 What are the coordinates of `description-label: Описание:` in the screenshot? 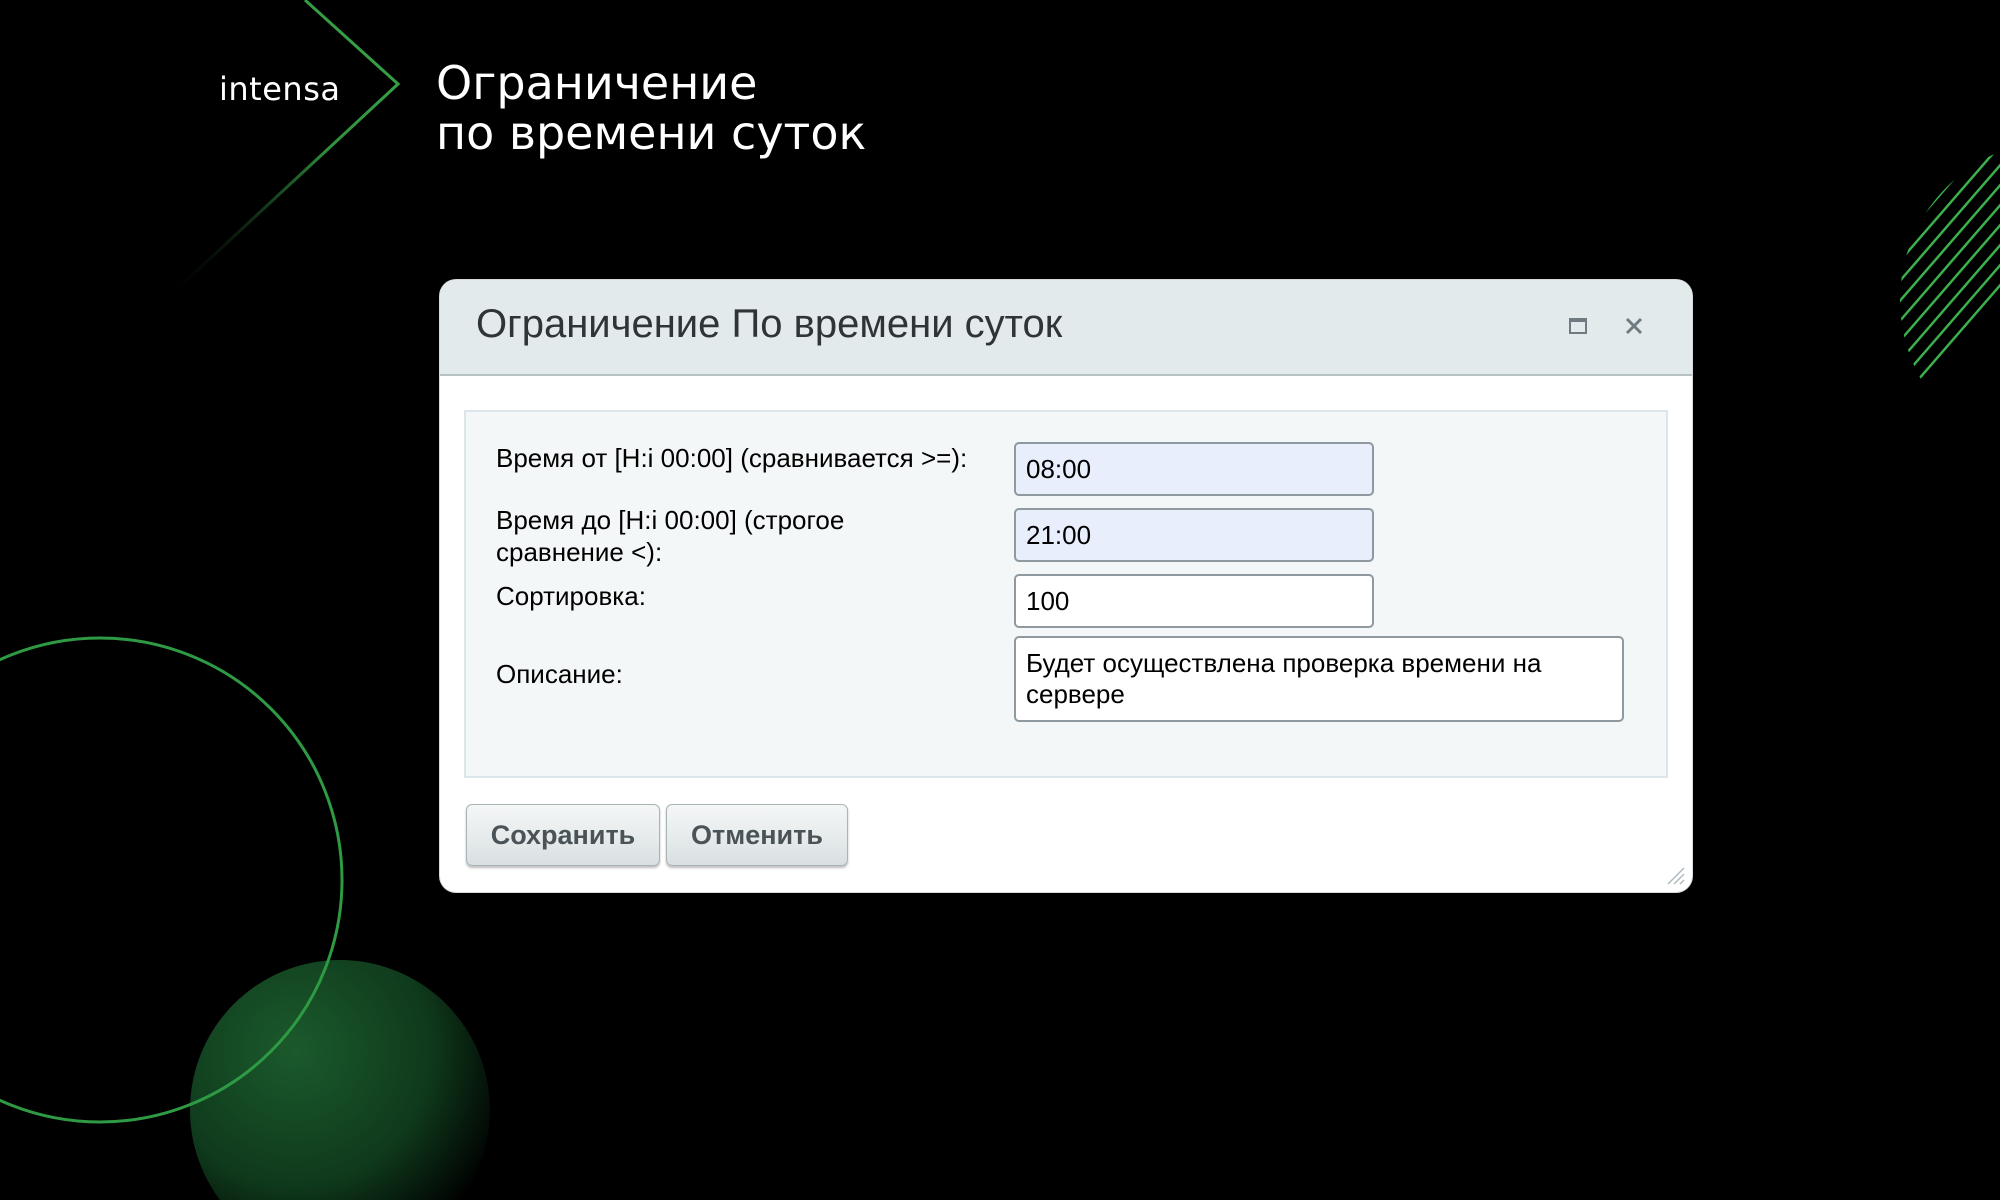 It's located at (559, 674).